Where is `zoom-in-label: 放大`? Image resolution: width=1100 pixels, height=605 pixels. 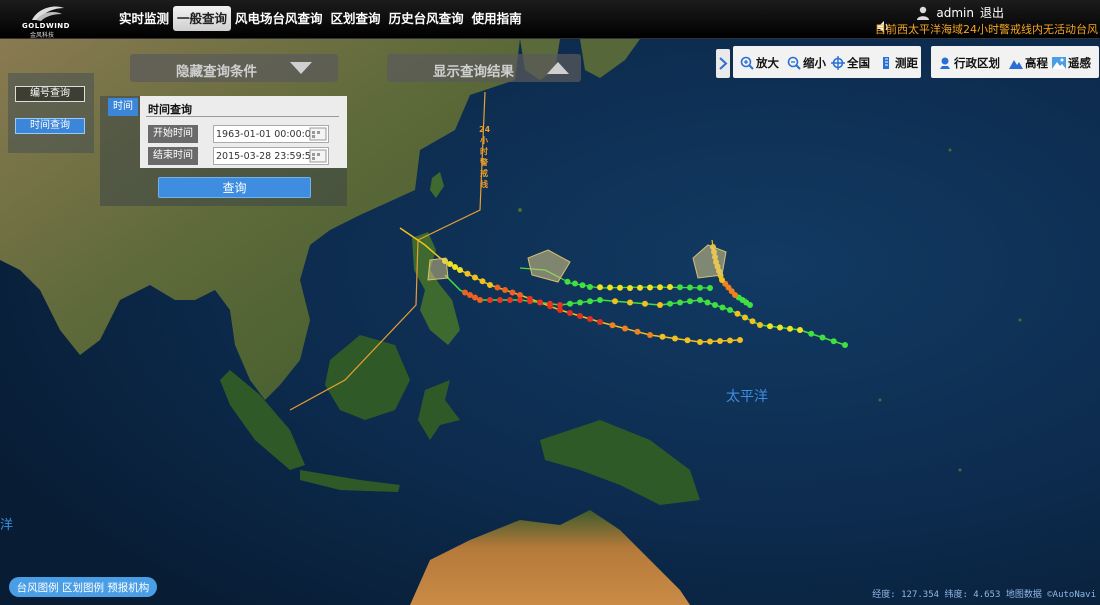
zoom-in-label: 放大 is located at coordinates (767, 63).